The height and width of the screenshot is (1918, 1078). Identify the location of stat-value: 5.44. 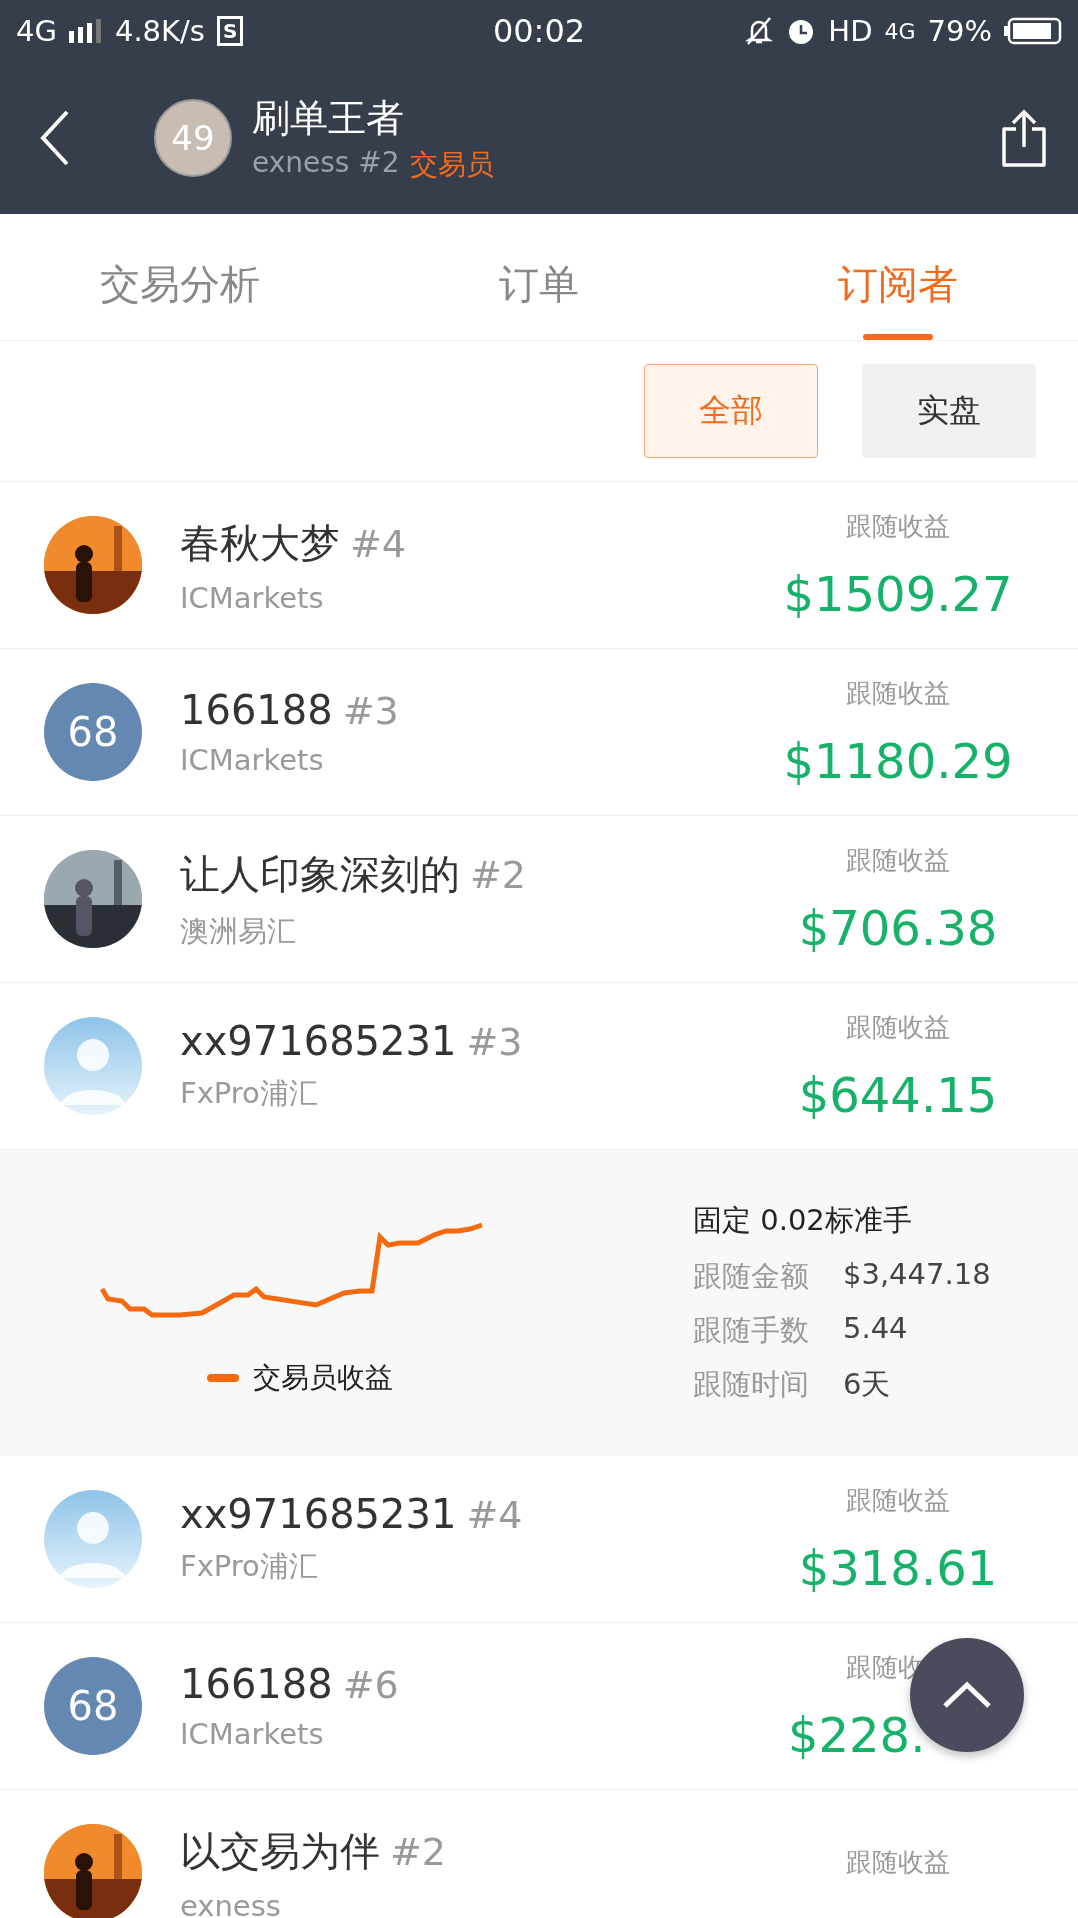
(876, 1329).